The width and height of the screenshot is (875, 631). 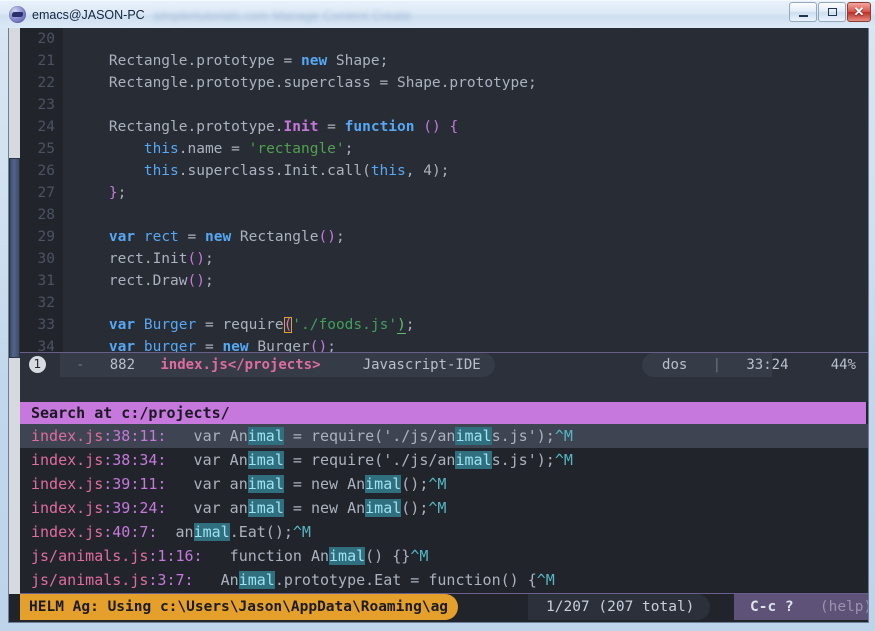 I want to click on mode-line-buffer-segment: - 882 index.js</projects> Javascript-IDE, so click(x=277, y=365).